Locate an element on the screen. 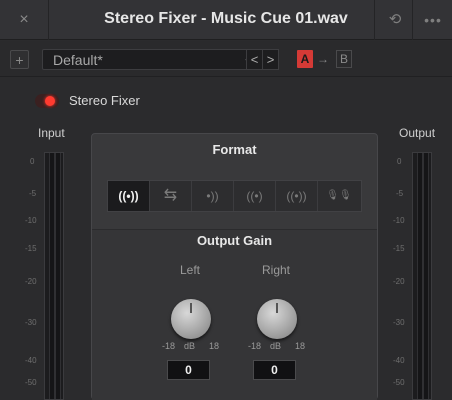 The width and height of the screenshot is (452, 400). right-scale-min: -18 is located at coordinates (255, 346).